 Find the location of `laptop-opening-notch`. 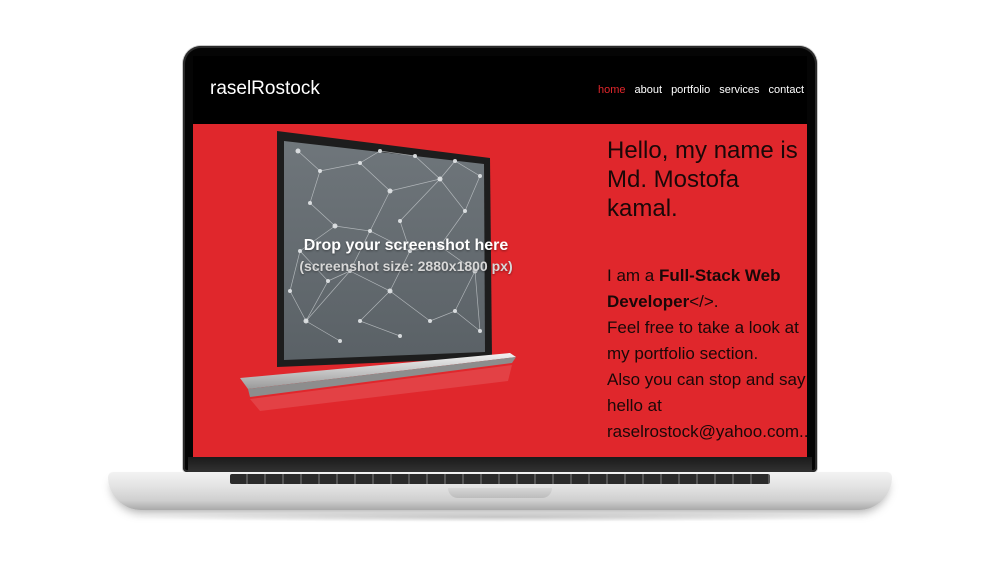

laptop-opening-notch is located at coordinates (500, 493).